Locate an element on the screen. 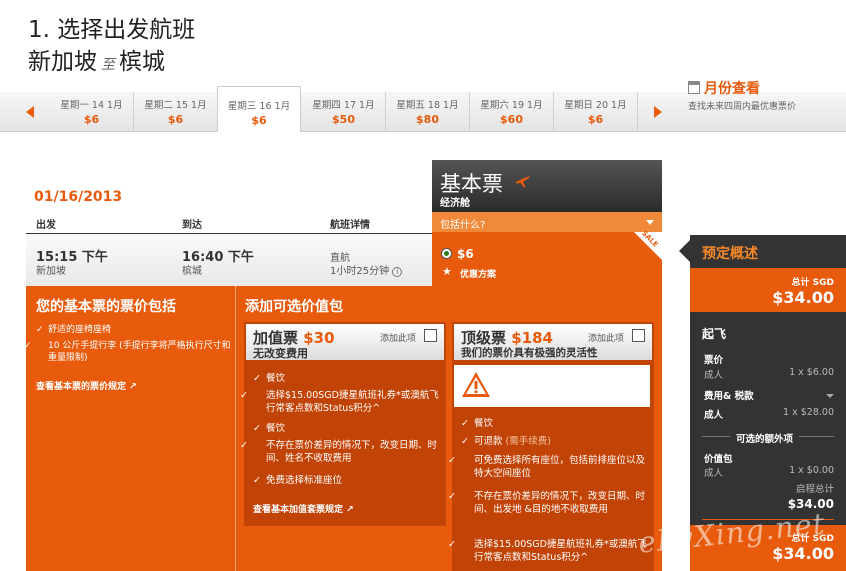  included-item: ✓ 舒适的座椅座椅 is located at coordinates (135, 330).